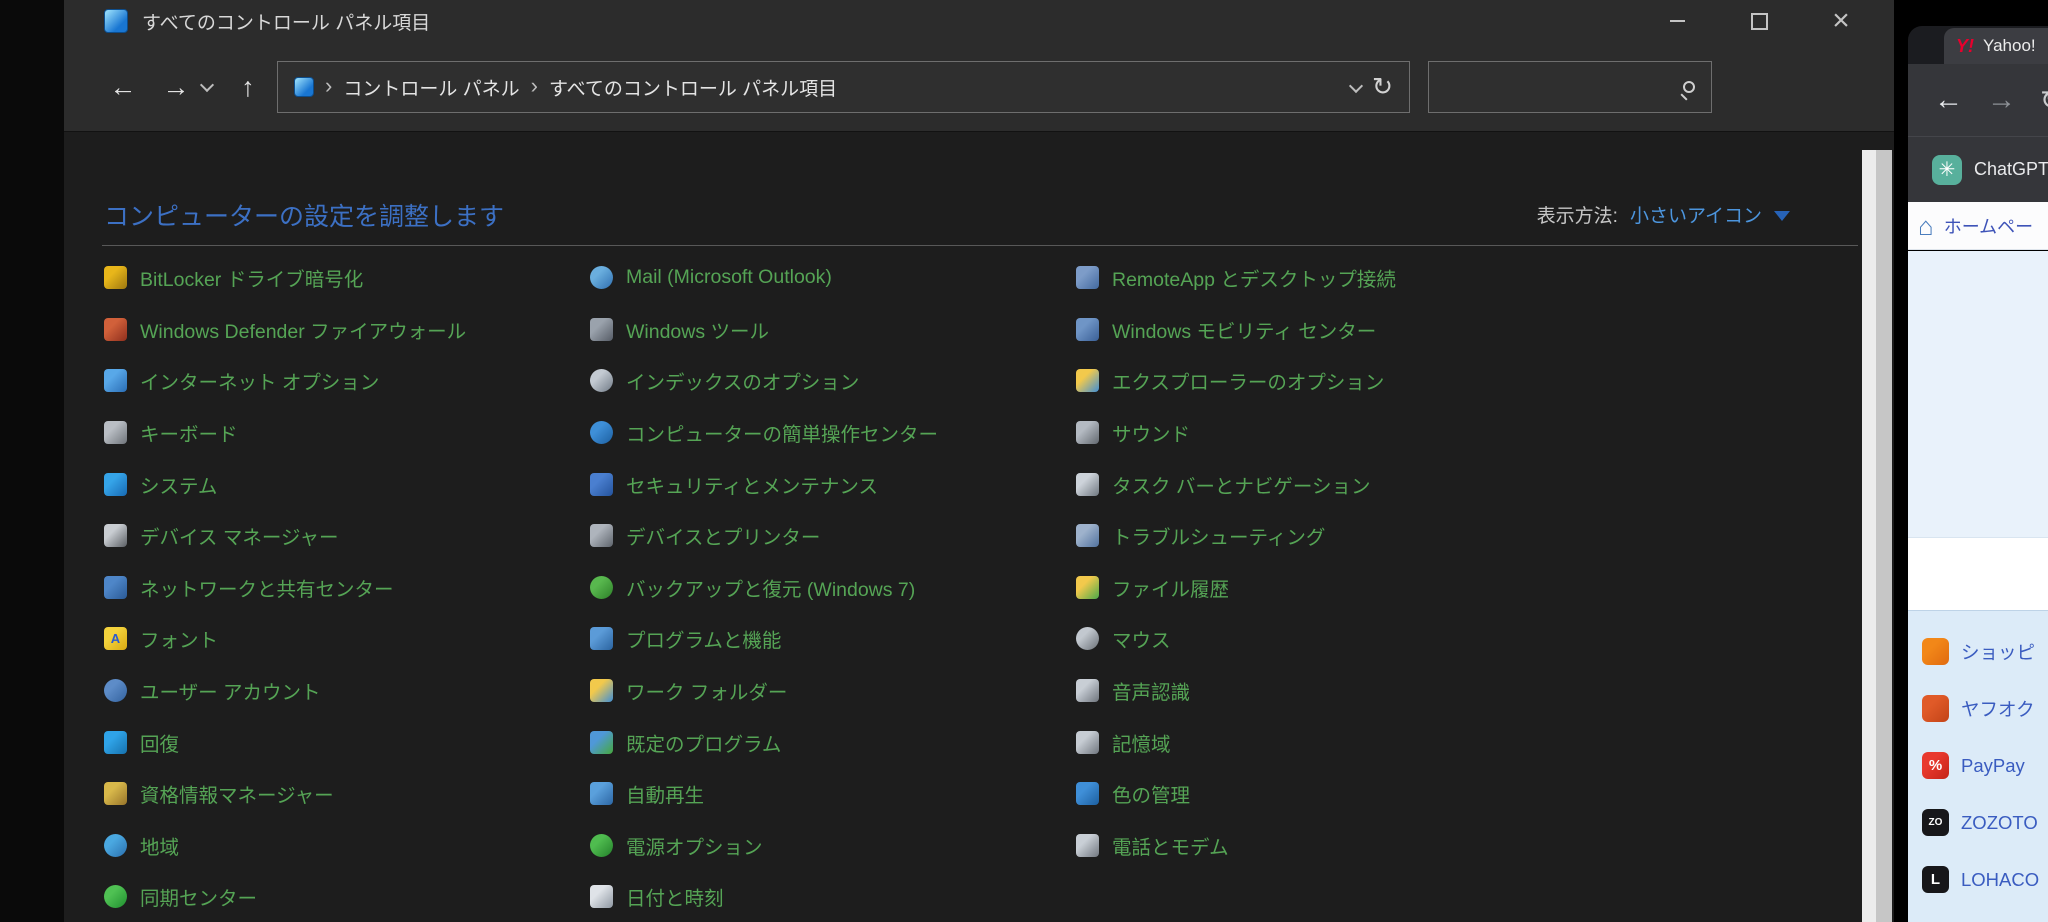 The height and width of the screenshot is (922, 2048). What do you see at coordinates (698, 331) in the screenshot?
I see `item-label: Windows ツール` at bounding box center [698, 331].